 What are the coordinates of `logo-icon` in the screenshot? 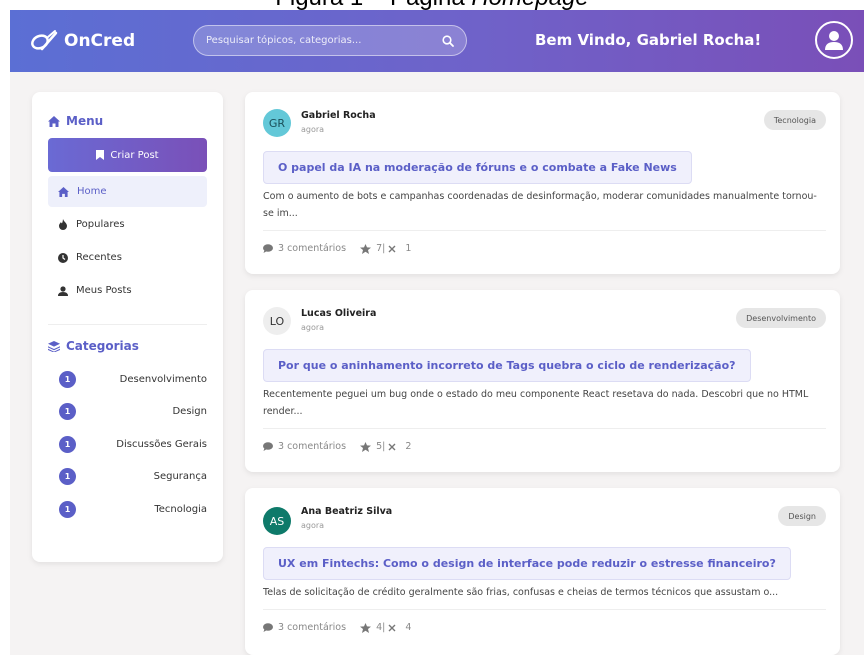 It's located at (44, 40).